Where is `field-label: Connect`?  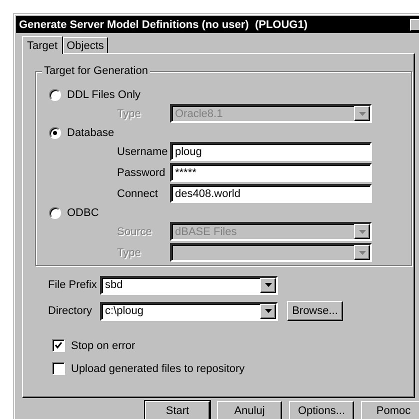
field-label: Connect is located at coordinates (138, 194).